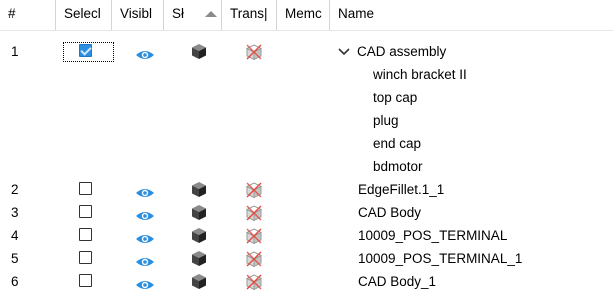 The image size is (613, 293). What do you see at coordinates (84, 15) in the screenshot?
I see `column-header-select: Selecl` at bounding box center [84, 15].